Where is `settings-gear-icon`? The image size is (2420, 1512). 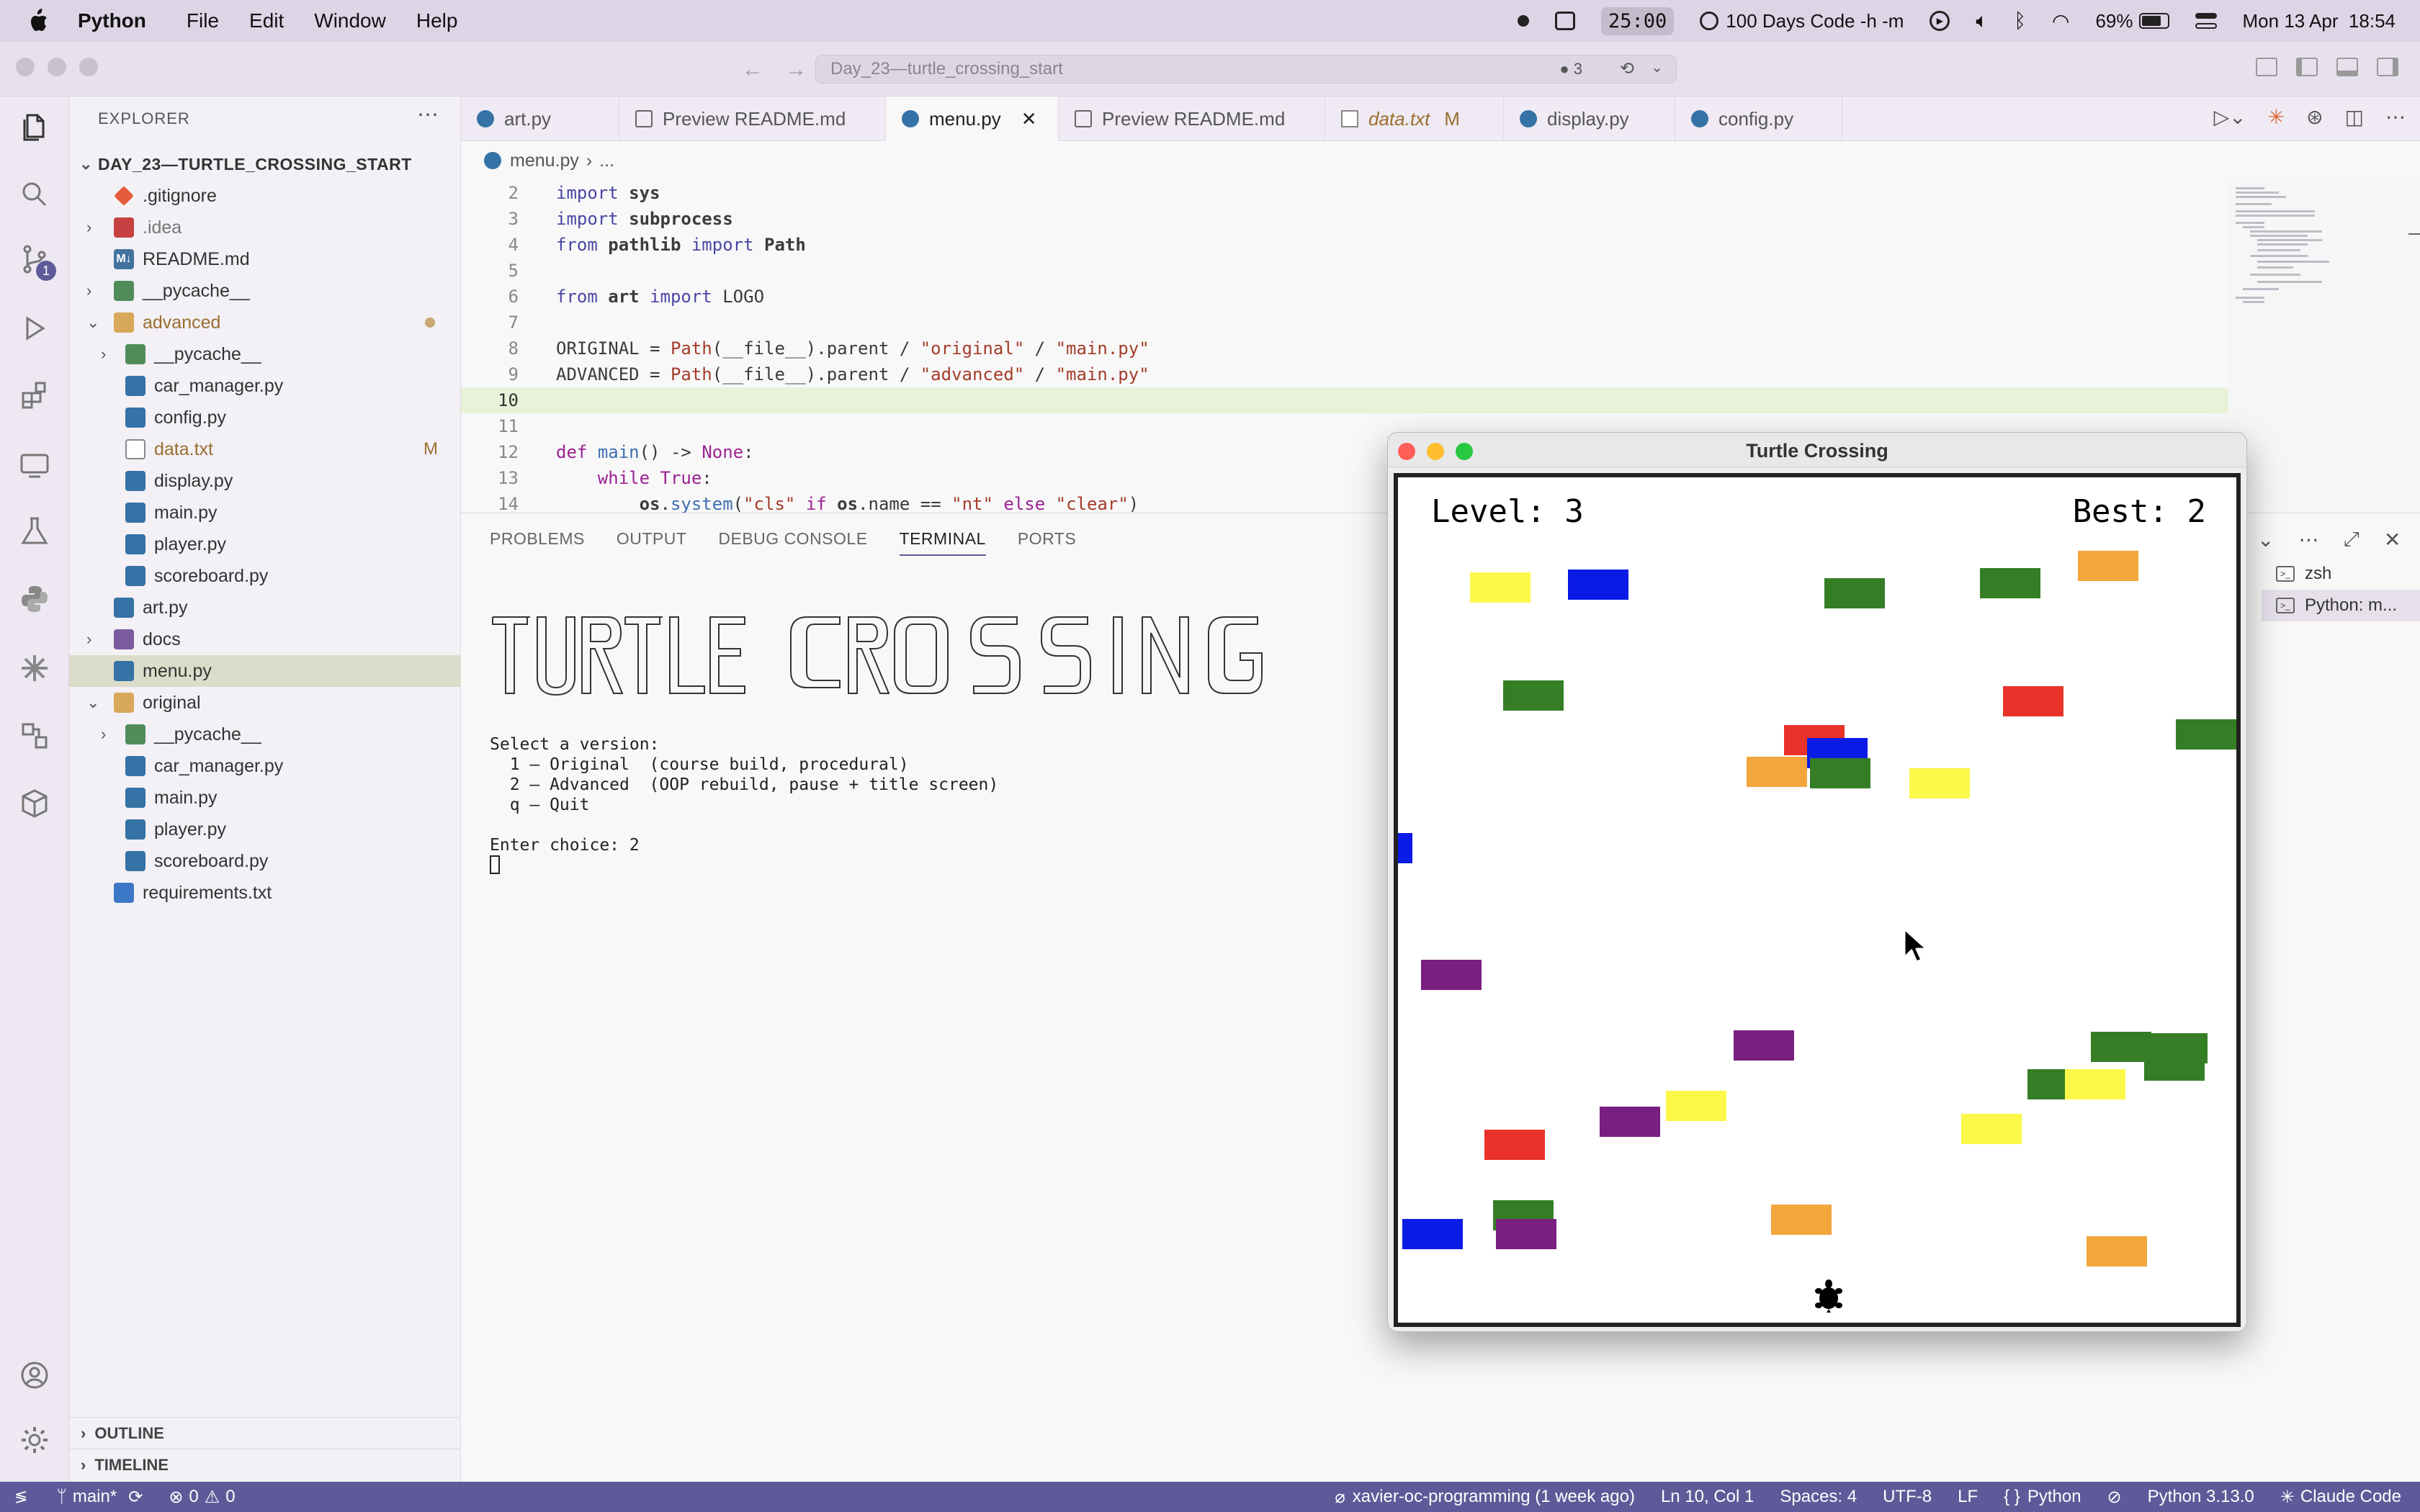 settings-gear-icon is located at coordinates (34, 1440).